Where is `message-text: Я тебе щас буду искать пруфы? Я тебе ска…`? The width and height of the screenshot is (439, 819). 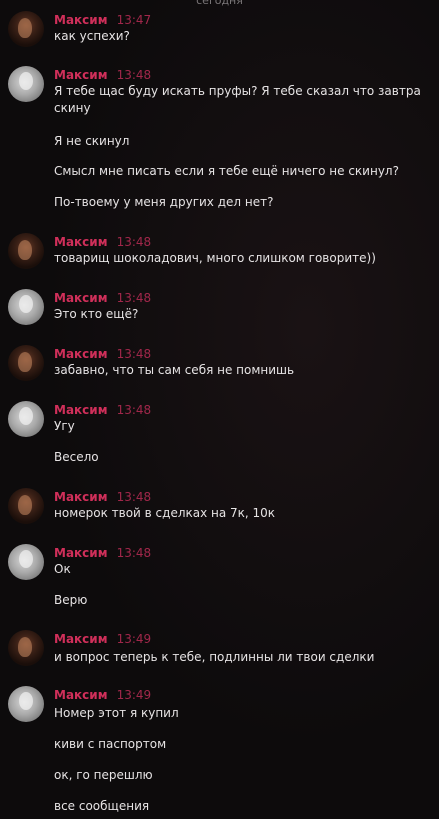
message-text: Я тебе щас буду искать пруфы? Я тебе ска… is located at coordinates (237, 91).